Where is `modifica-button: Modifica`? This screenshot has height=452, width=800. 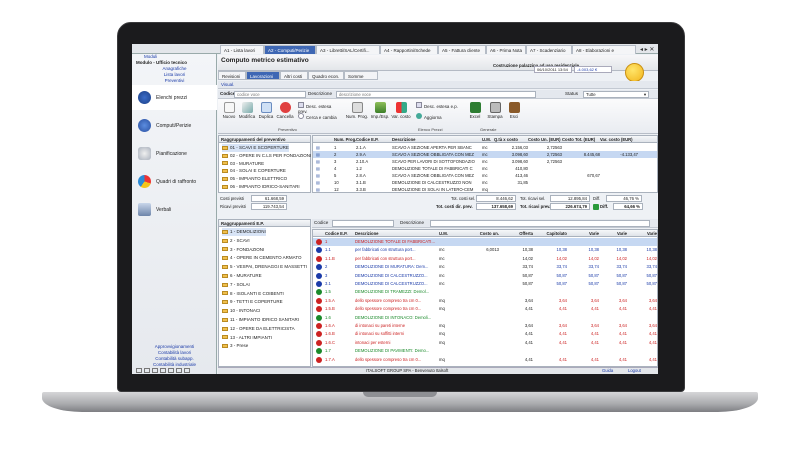 modifica-button: Modifica is located at coordinates (247, 110).